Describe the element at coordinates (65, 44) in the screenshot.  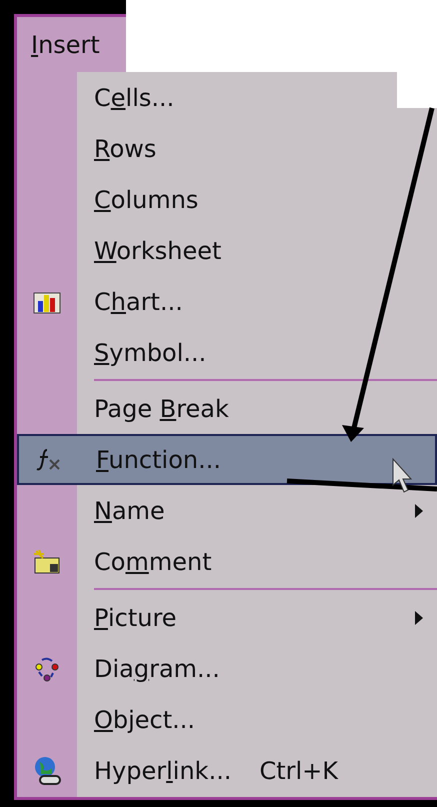
I see `menu-title: Insert` at that location.